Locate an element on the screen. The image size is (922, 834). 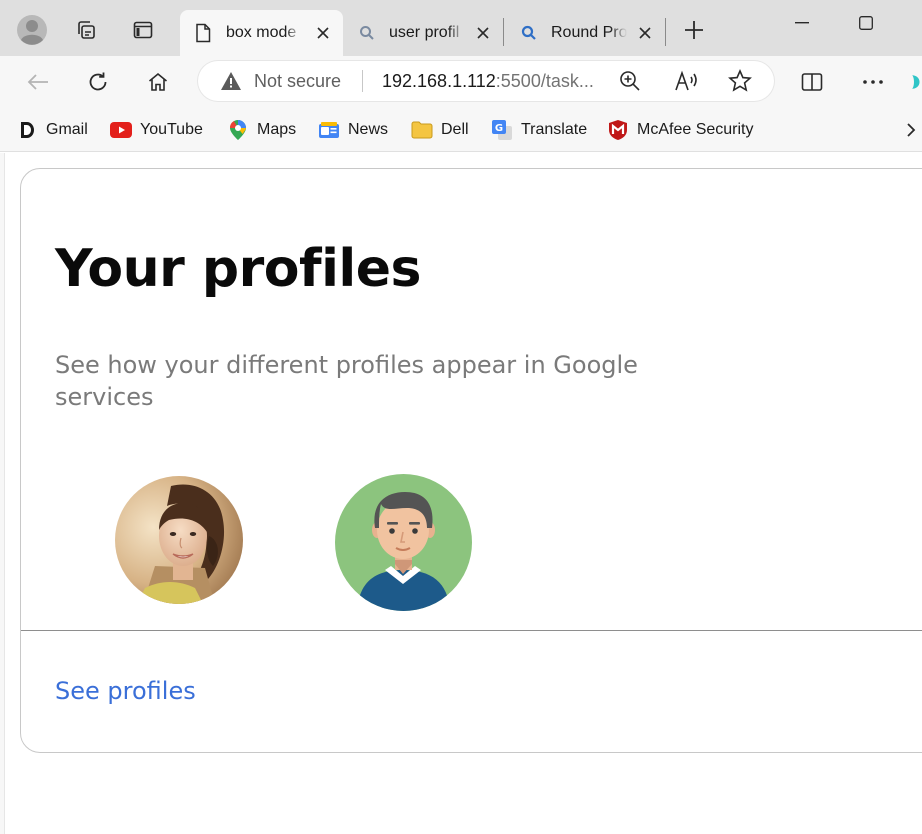
tab-title: user profil is located at coordinates (424, 32).